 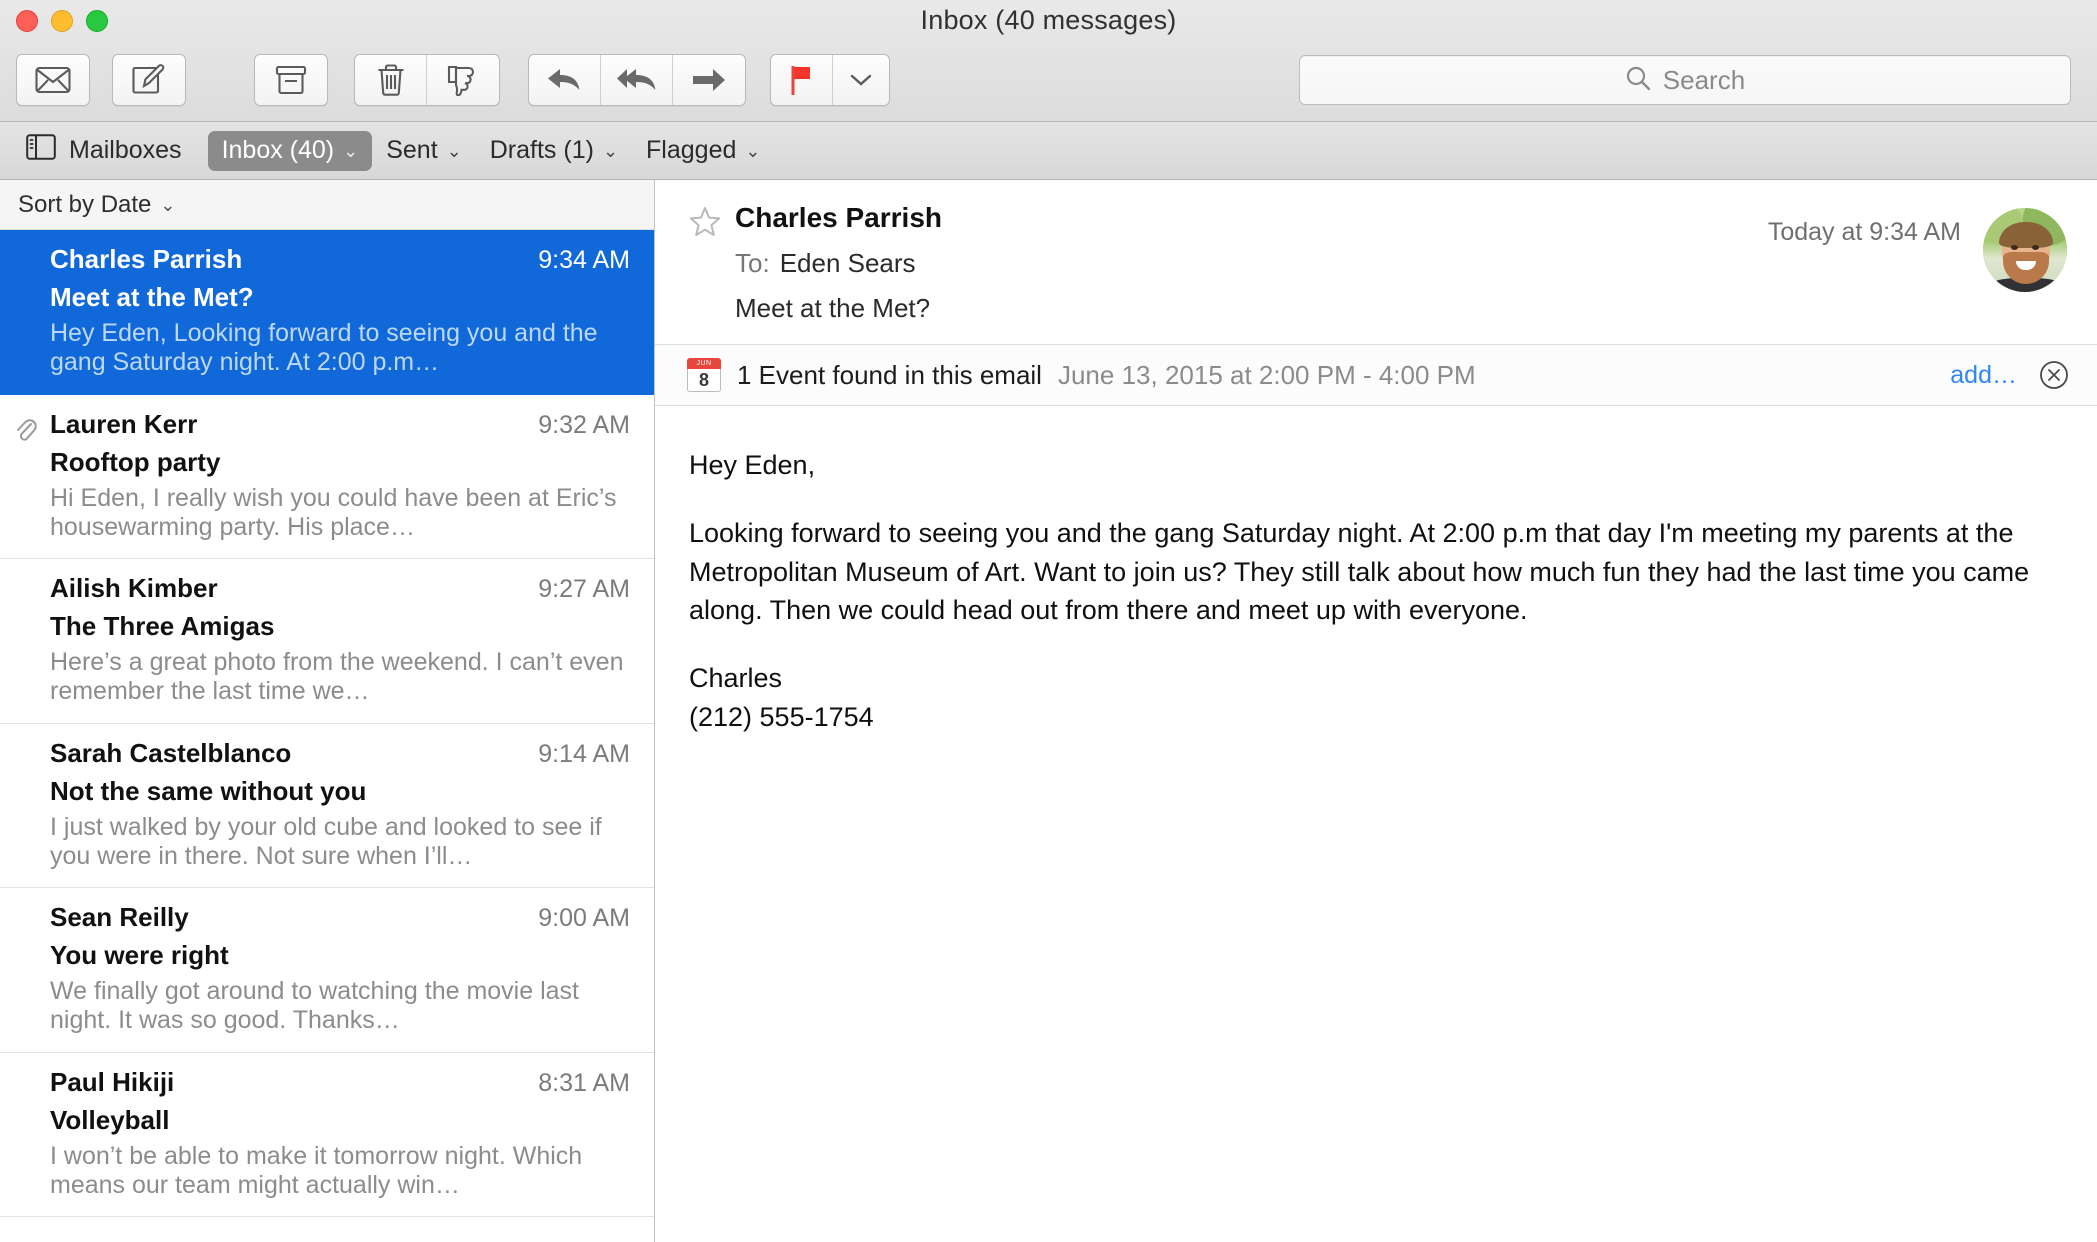 I want to click on forward-arrow-icon, so click(x=709, y=80).